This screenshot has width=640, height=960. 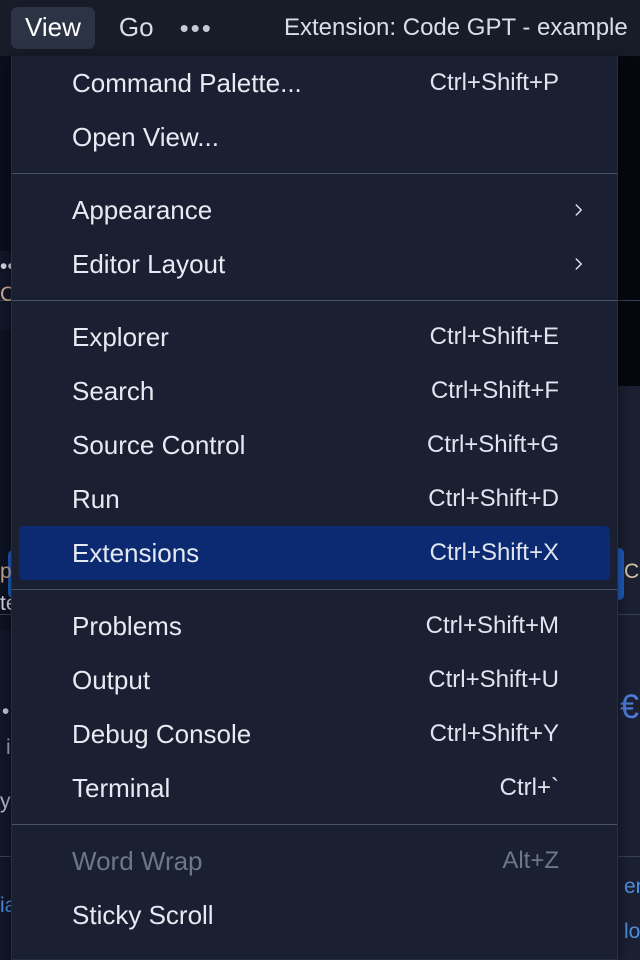 I want to click on background-right-pane-top, so click(x=628, y=221).